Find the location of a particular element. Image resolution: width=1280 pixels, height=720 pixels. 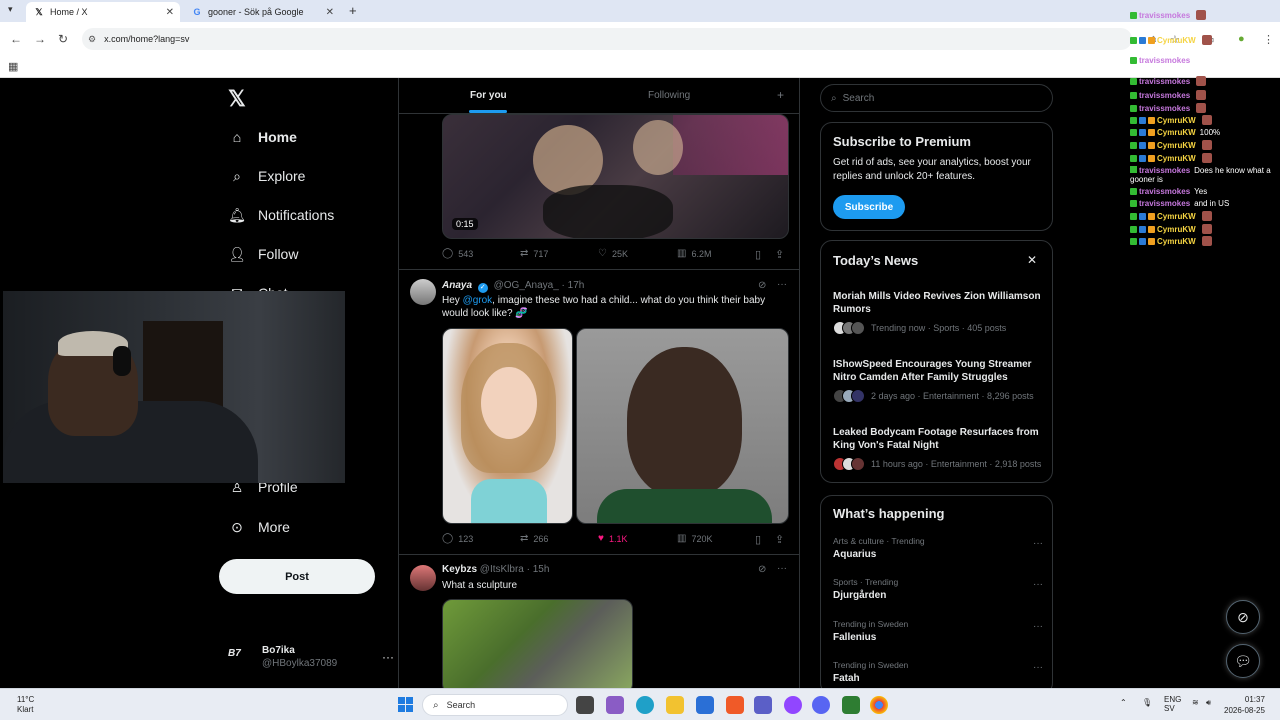

tab-search-icon: ▾ is located at coordinates (10, 9).